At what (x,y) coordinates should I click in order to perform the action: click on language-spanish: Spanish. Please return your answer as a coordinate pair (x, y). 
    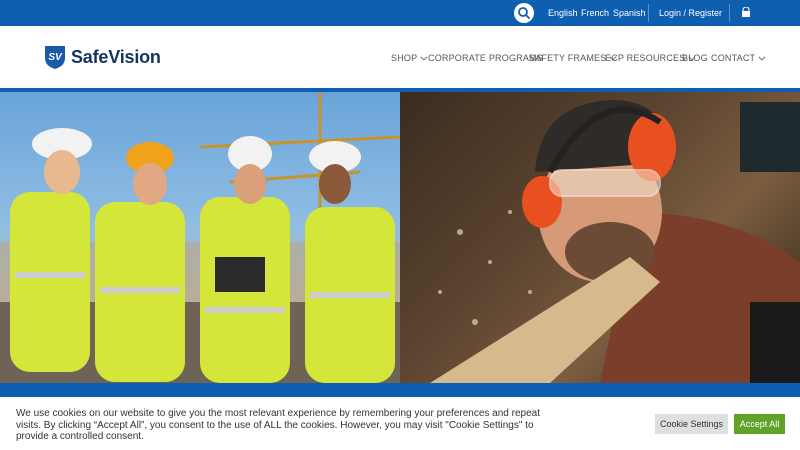
    Looking at the image, I should click on (629, 13).